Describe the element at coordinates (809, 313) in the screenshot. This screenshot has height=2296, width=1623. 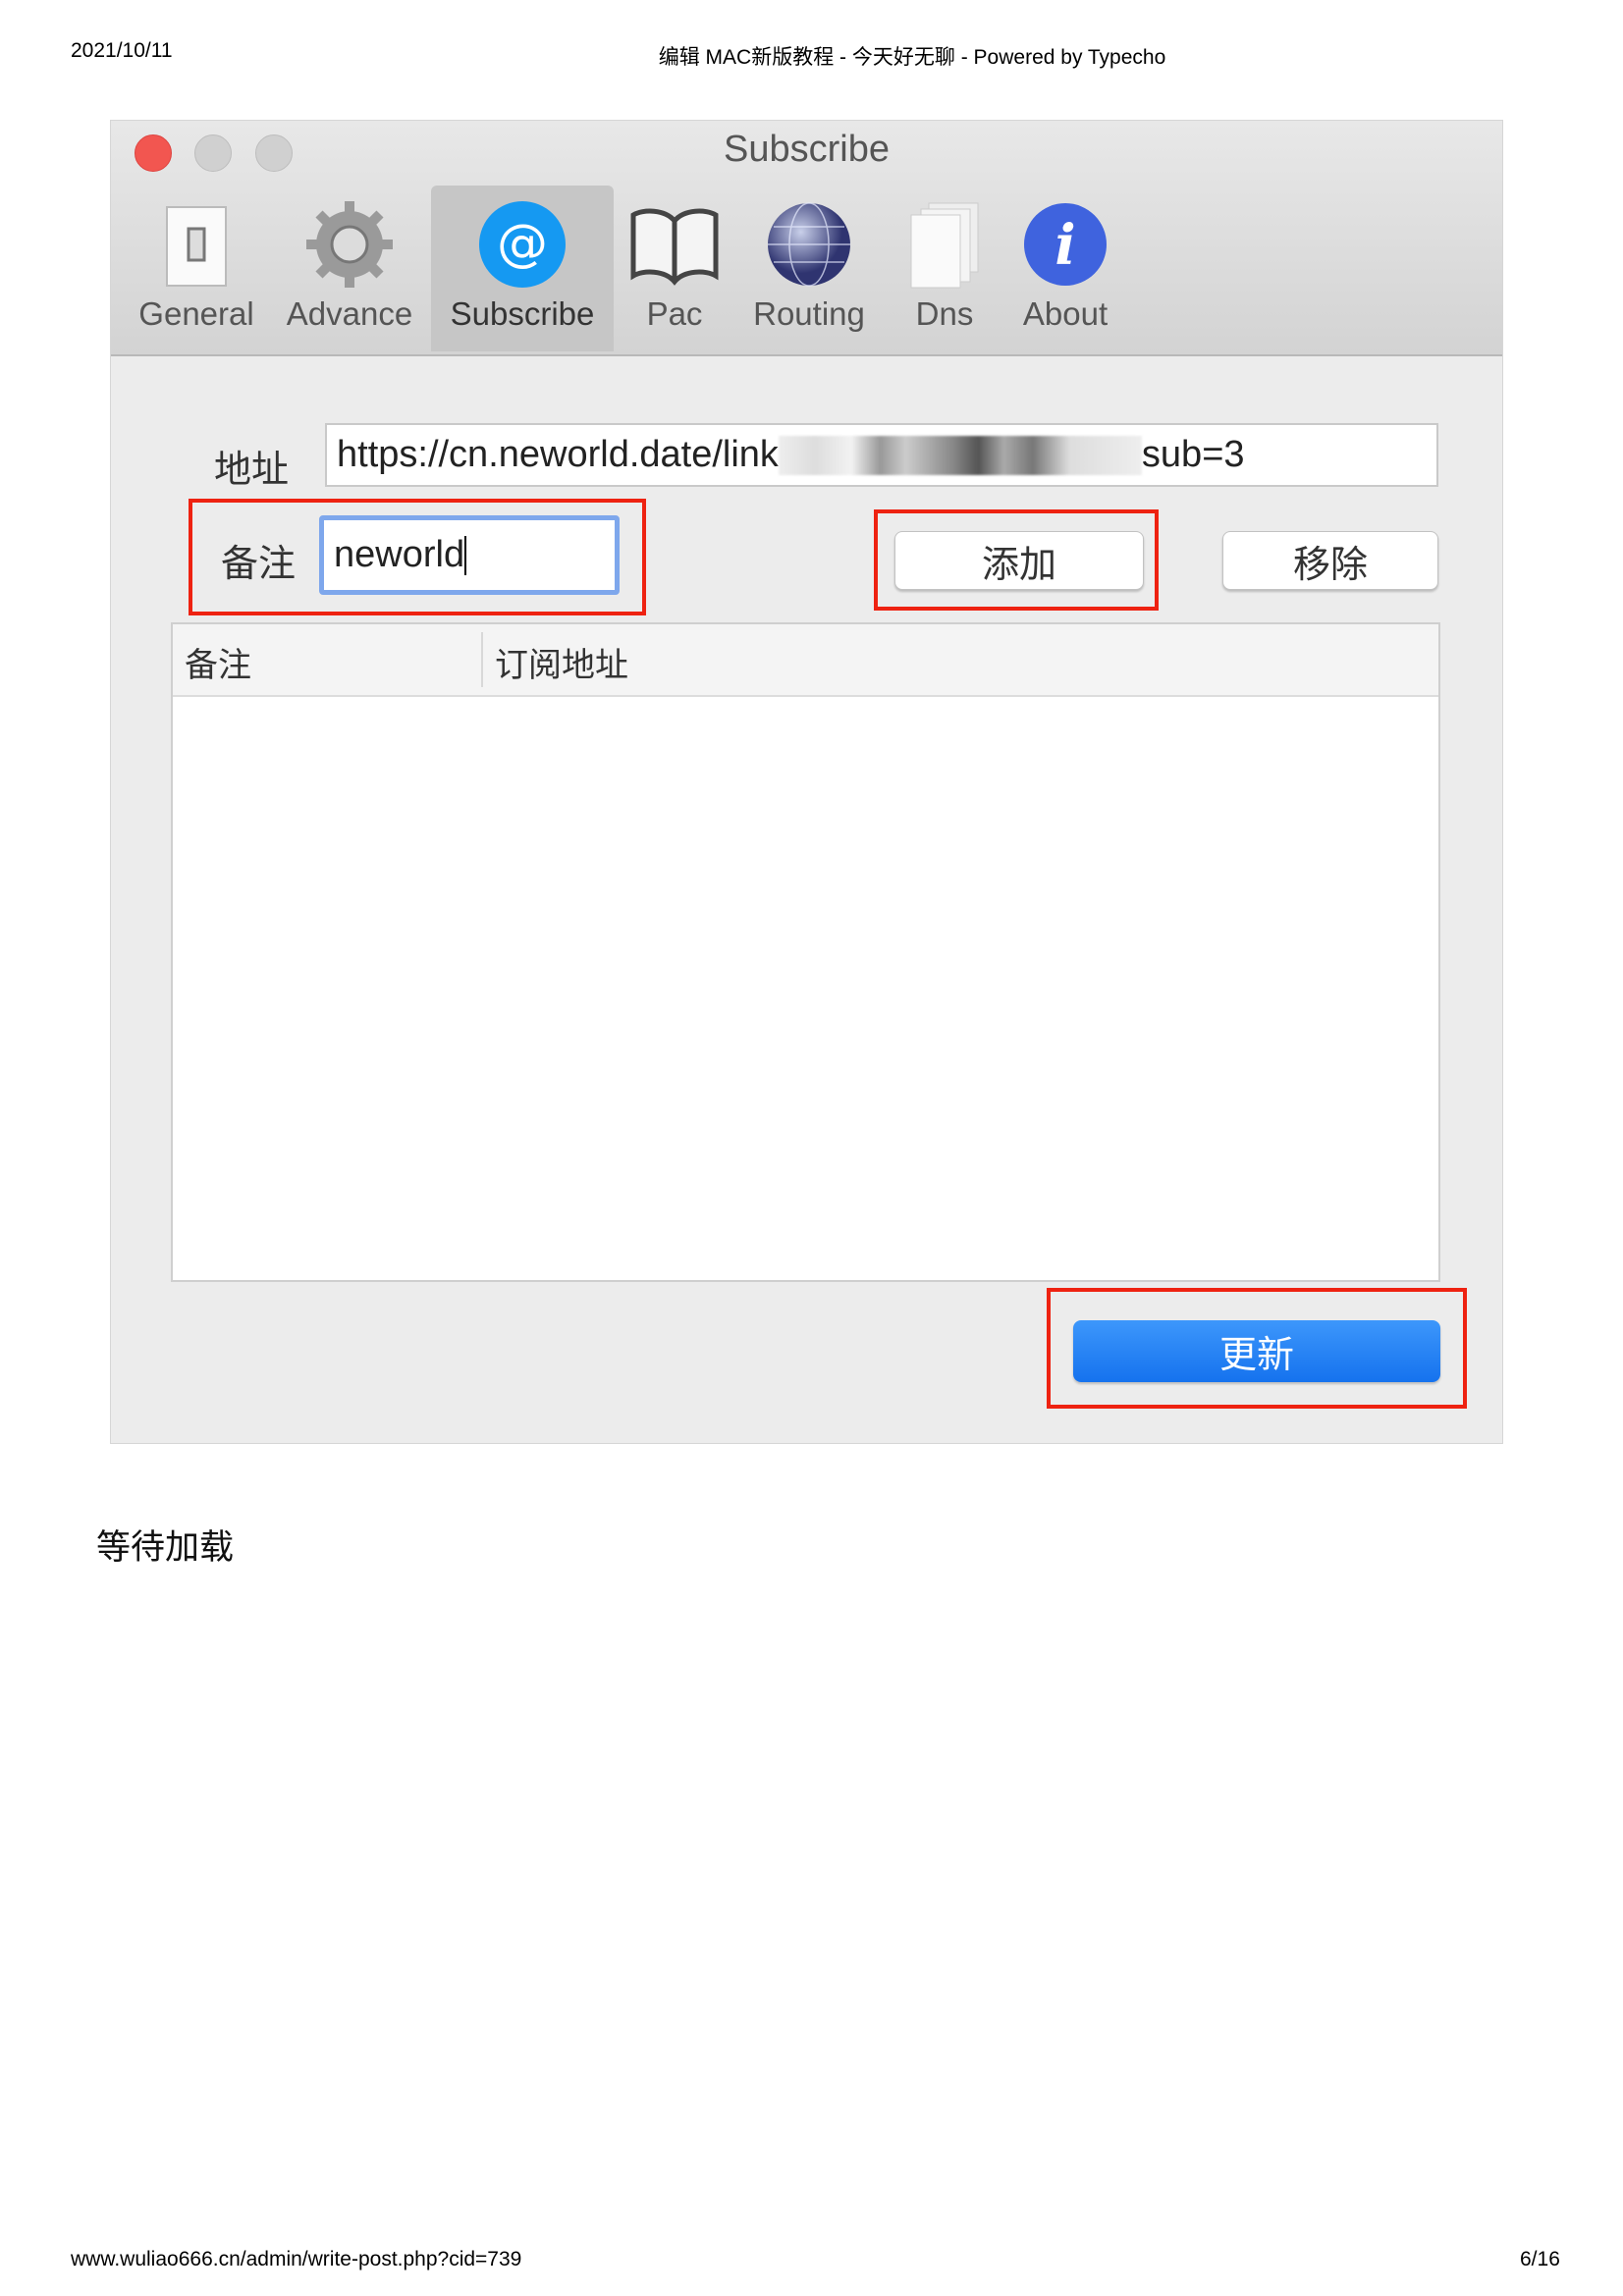
I see `tab-routing-label: Routing` at that location.